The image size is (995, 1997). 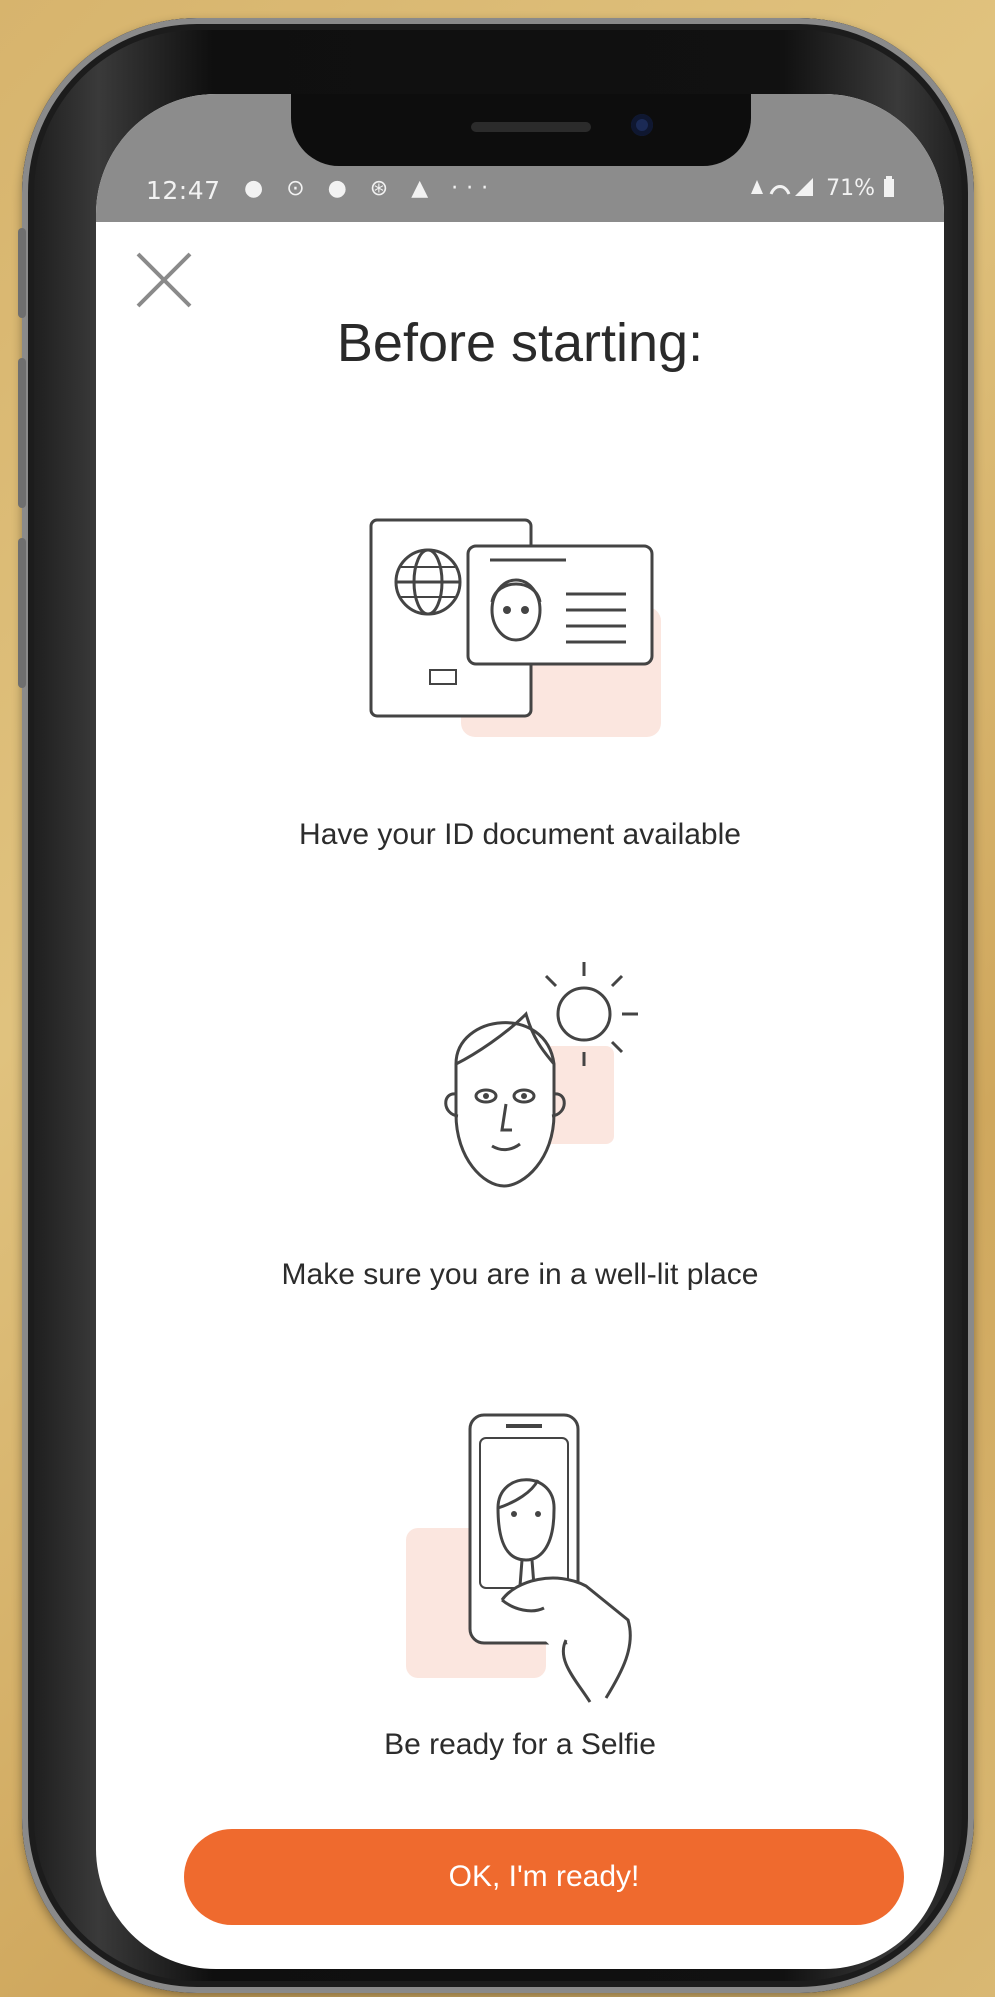 I want to click on status-bar: 12:47 ● ⊙ ● ⊛ ▲ ··· 71%, so click(x=520, y=158).